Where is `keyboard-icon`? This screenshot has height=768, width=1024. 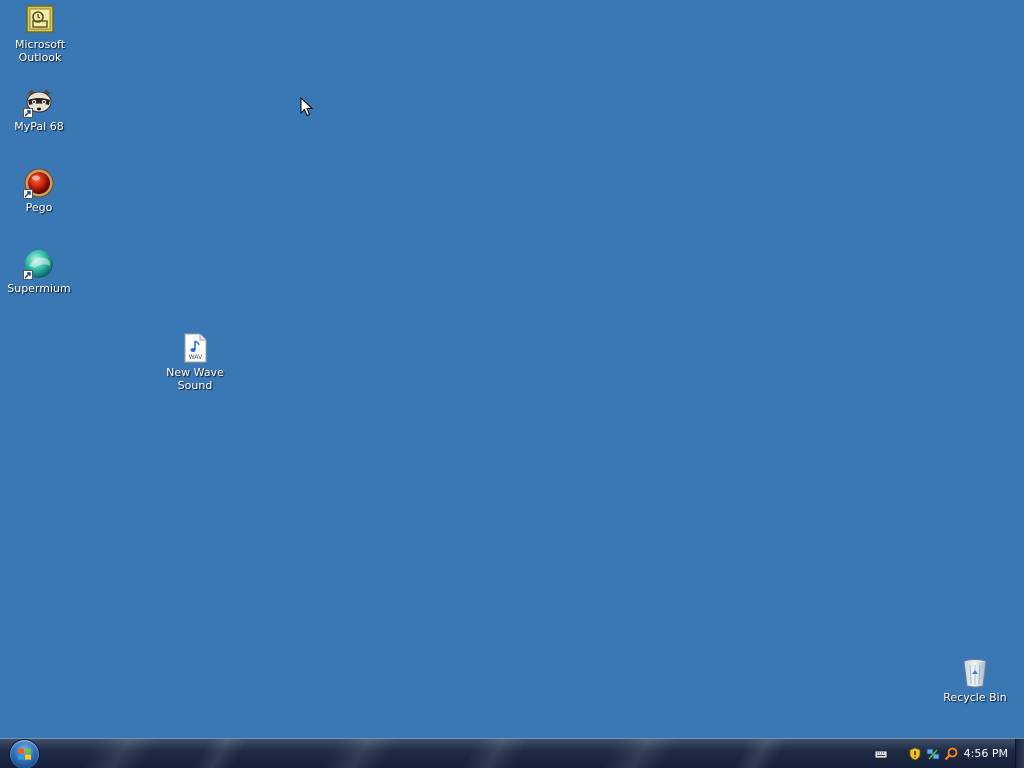
keyboard-icon is located at coordinates (881, 753).